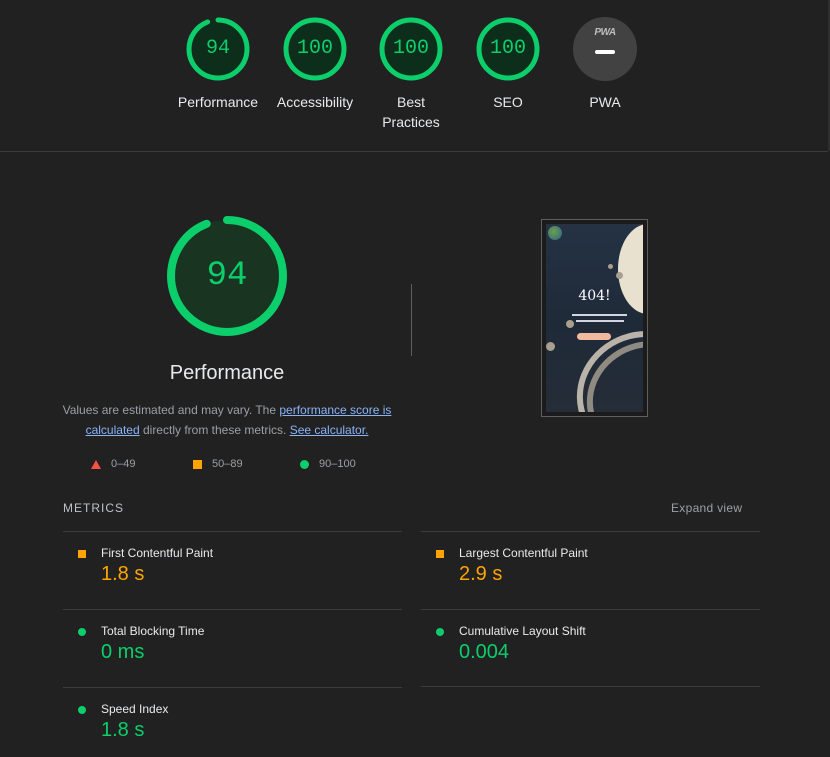 The width and height of the screenshot is (830, 757). I want to click on performance-main-gauge: 94, so click(227, 276).